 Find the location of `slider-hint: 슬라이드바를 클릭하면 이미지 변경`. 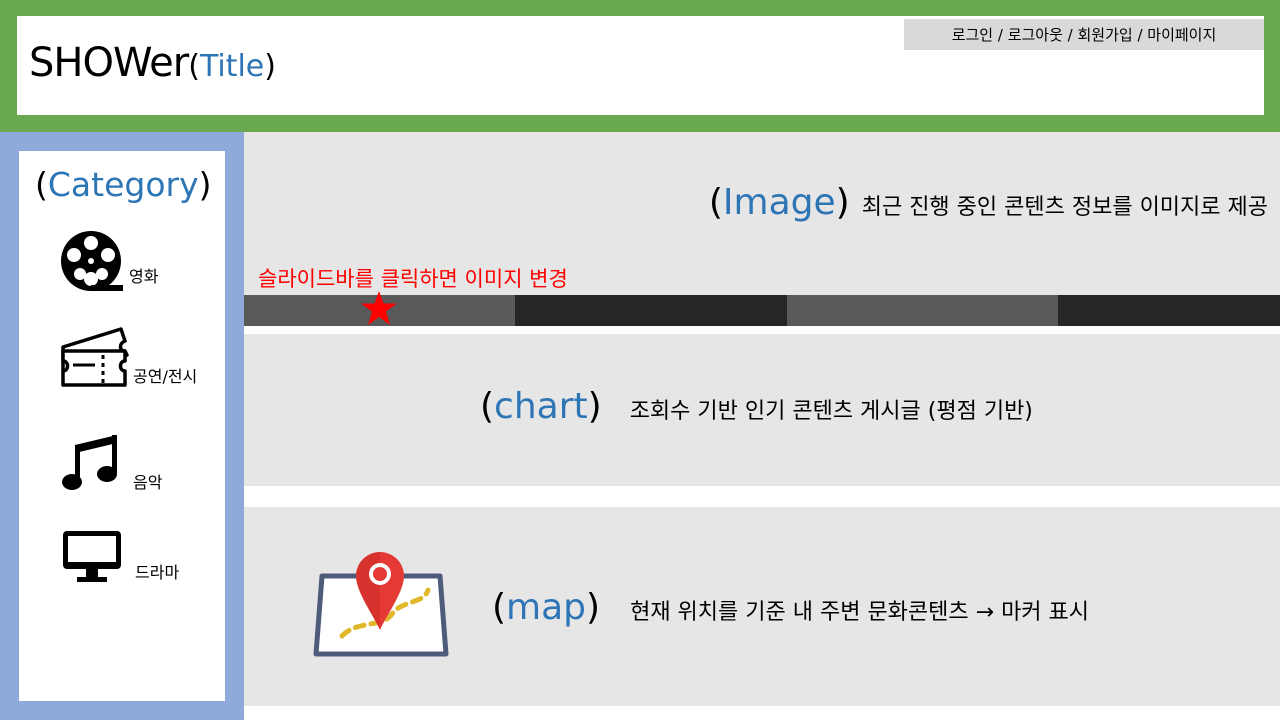

slider-hint: 슬라이드바를 클릭하면 이미지 변경 is located at coordinates (413, 279).